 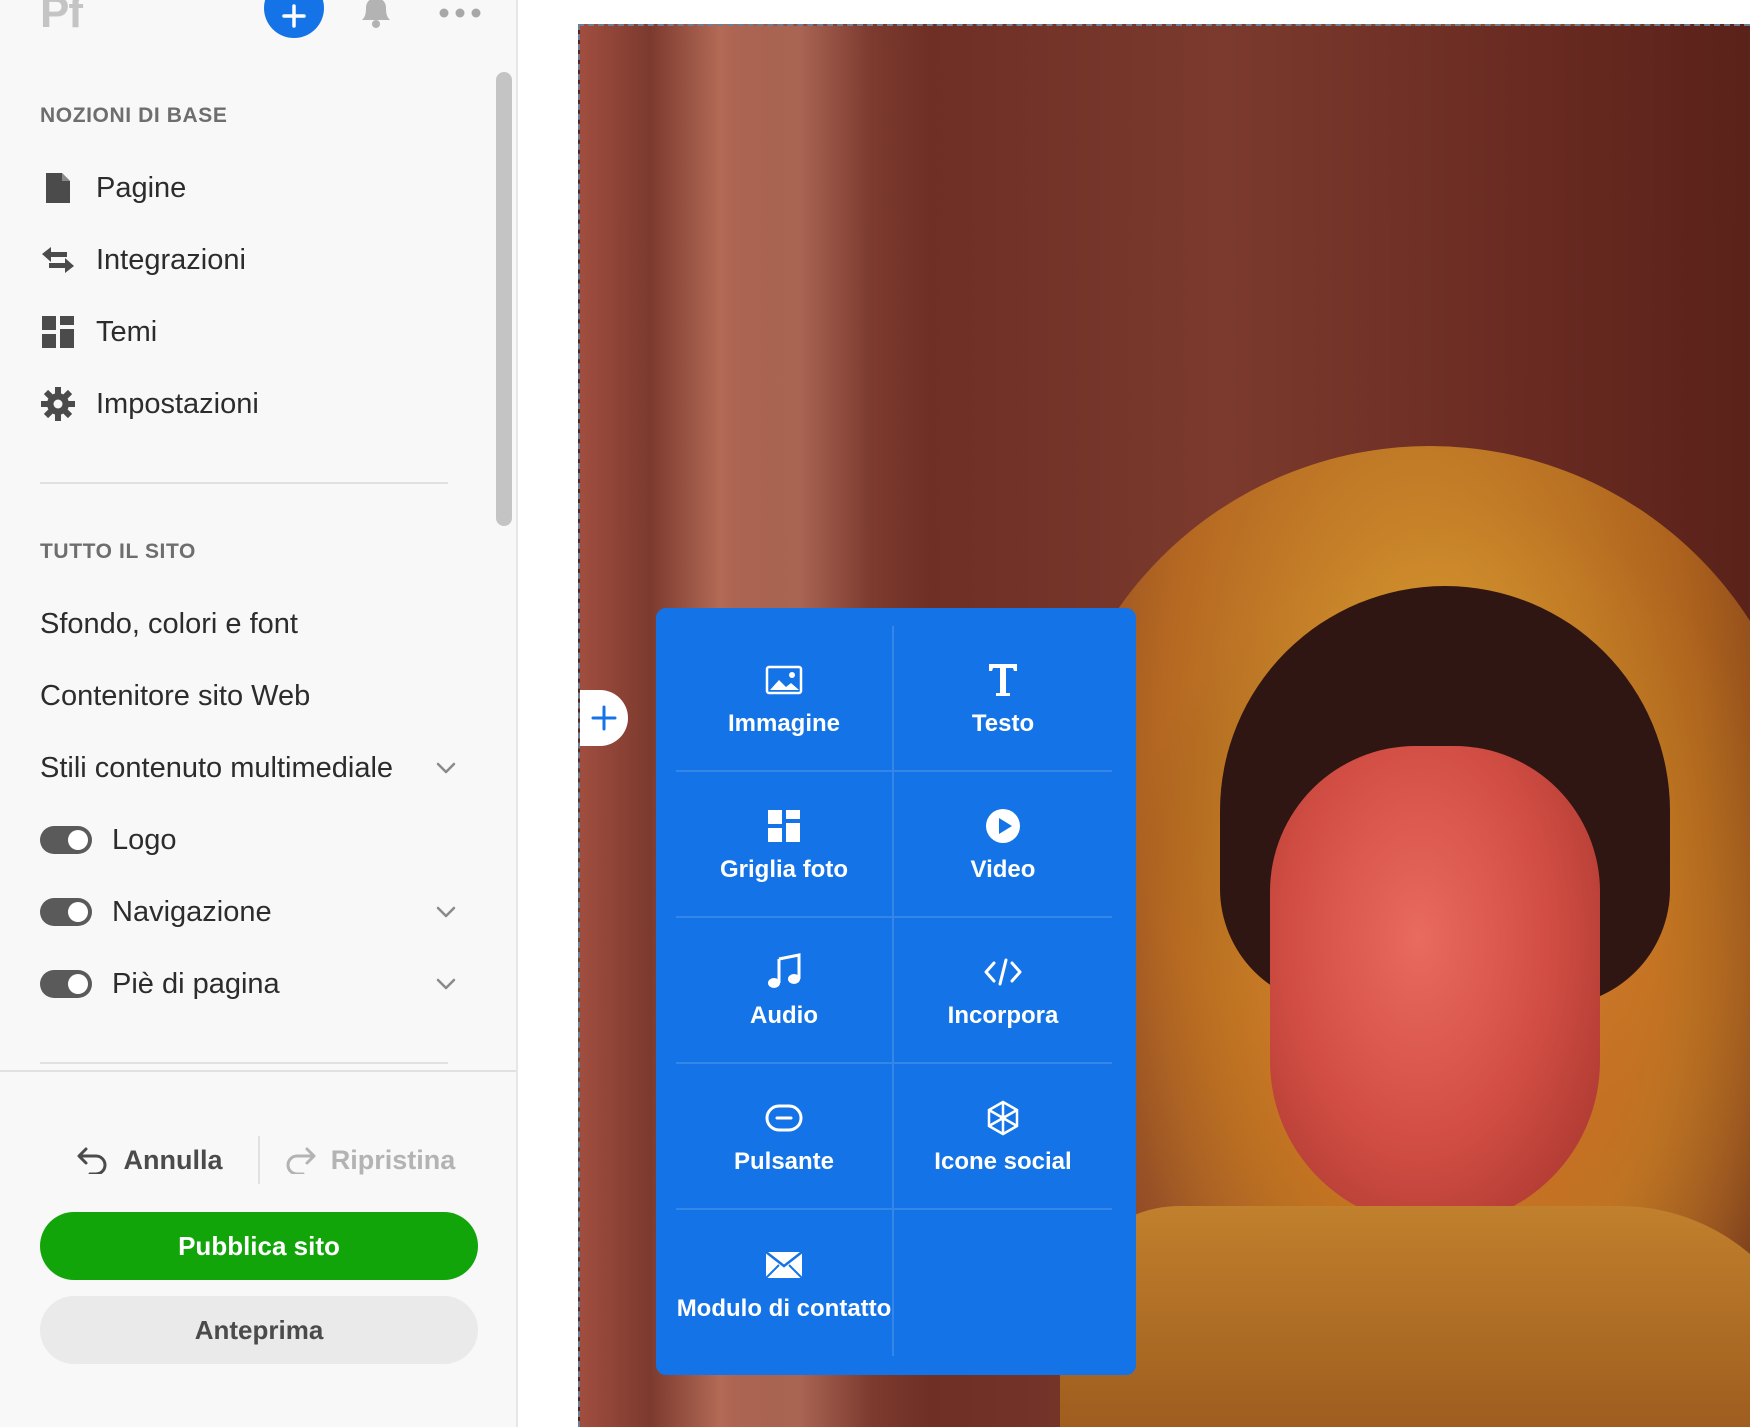 I want to click on redo-button: Ripristina, so click(x=369, y=1160).